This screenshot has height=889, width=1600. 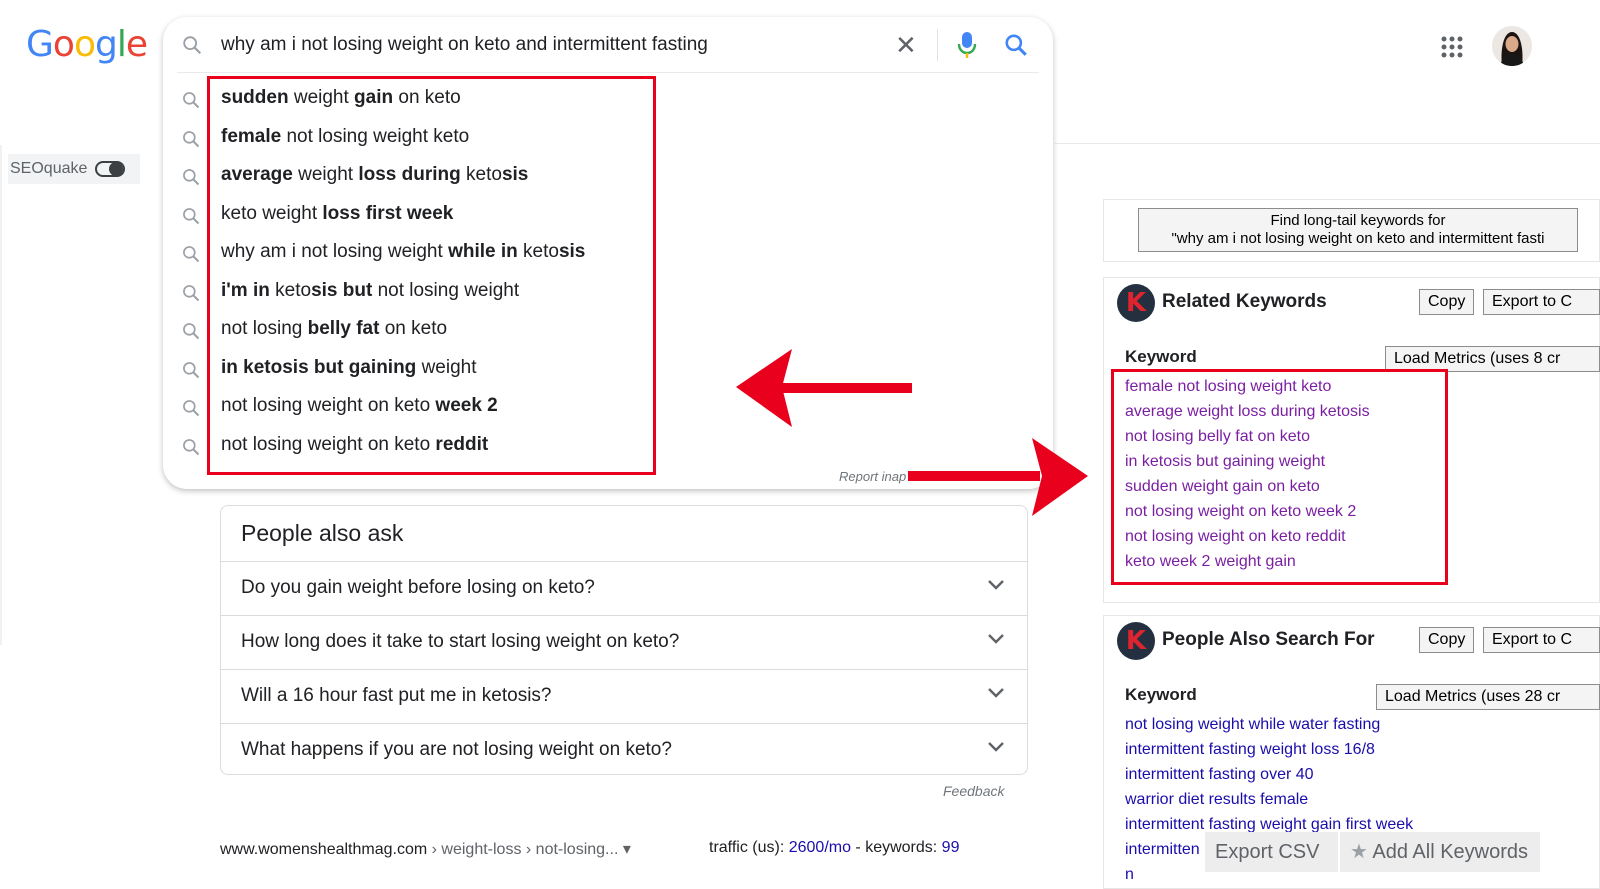 I want to click on seoquake-traffic-line: traffic (us): 2600/mo - keywords: 99, so click(x=834, y=848).